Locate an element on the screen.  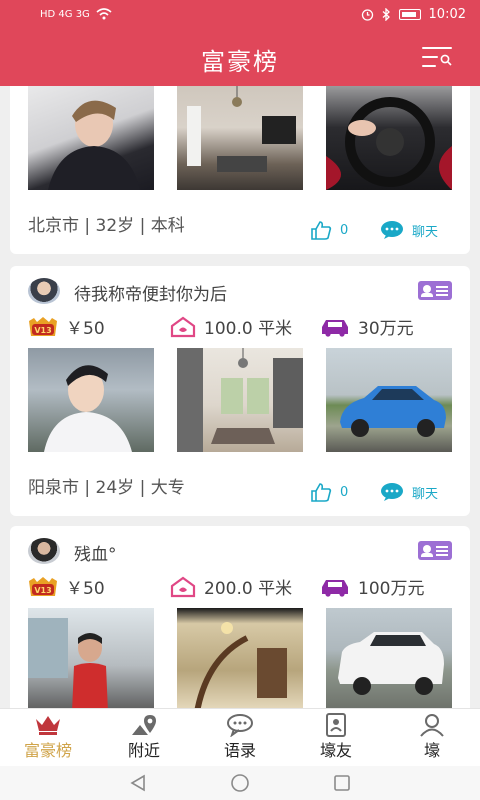
bottom-tab-bar: 富豪榜 附近 语录 壕友 壕 is located at coordinates (240, 737).